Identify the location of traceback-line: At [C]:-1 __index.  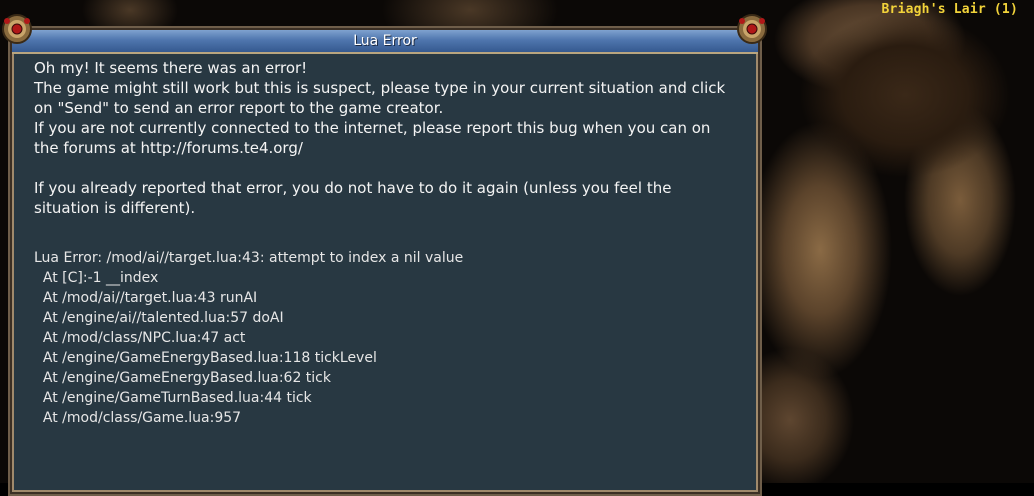
(96, 278).